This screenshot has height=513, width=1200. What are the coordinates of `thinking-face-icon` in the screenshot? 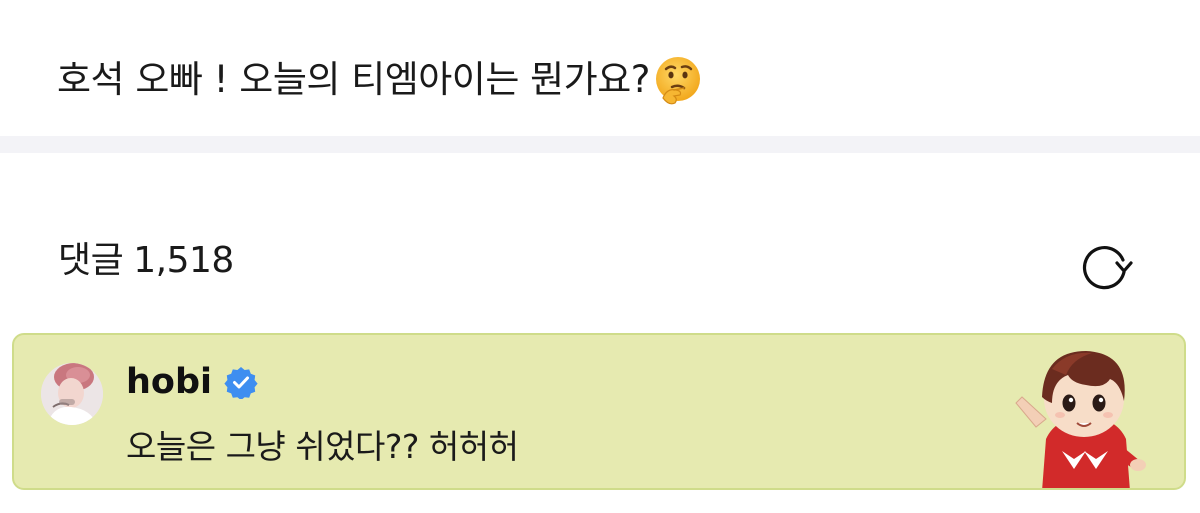 It's located at (677, 81).